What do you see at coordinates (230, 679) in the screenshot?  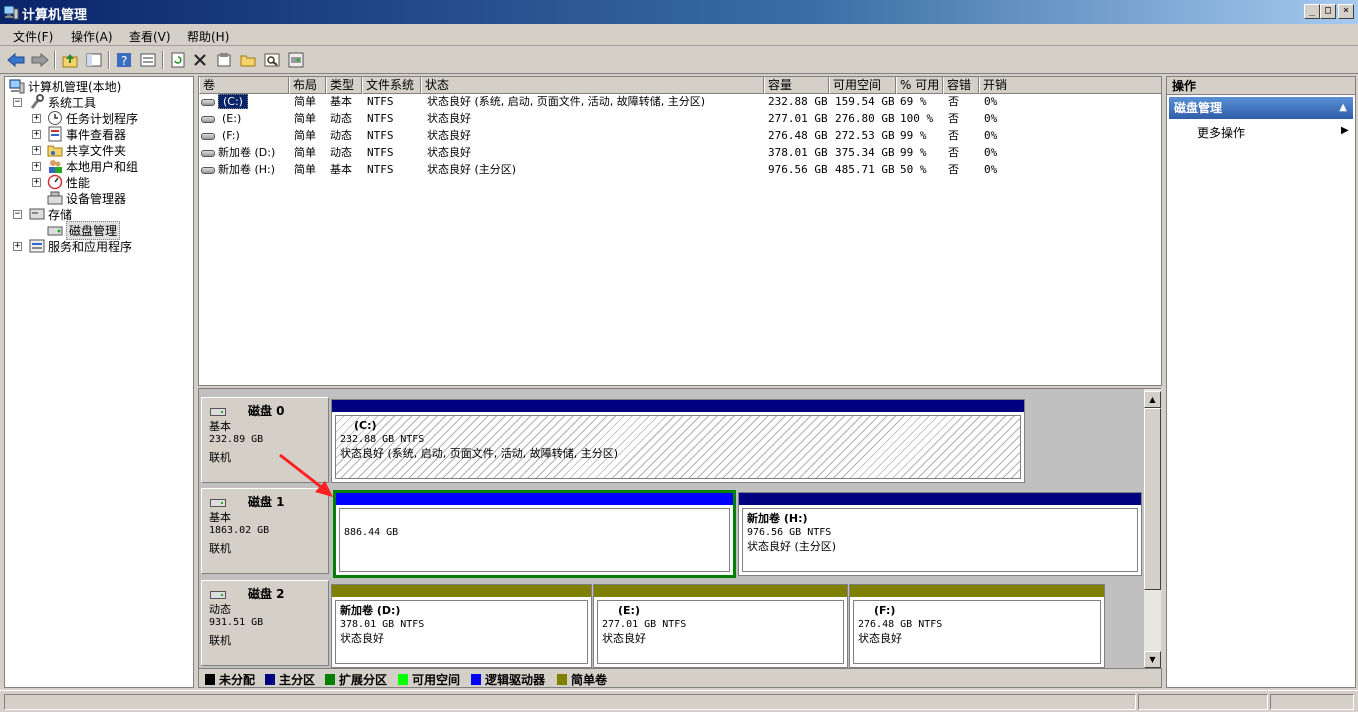 I see `legend-unallocated: 未分配` at bounding box center [230, 679].